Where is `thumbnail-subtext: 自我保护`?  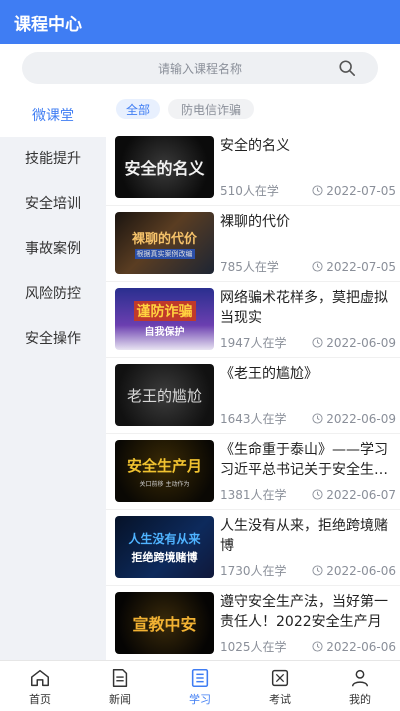 thumbnail-subtext: 自我保护 is located at coordinates (164, 332).